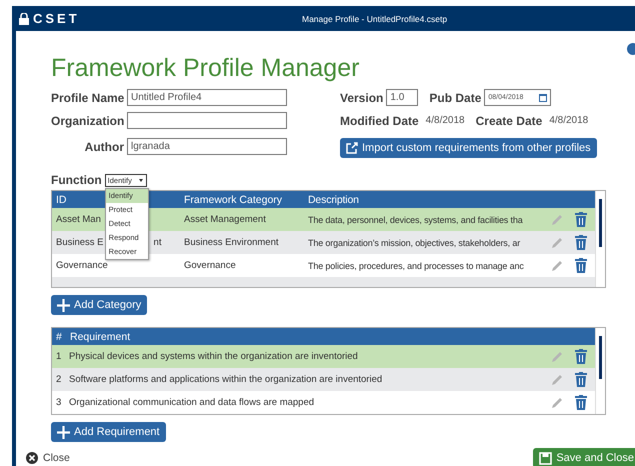 The image size is (635, 466). What do you see at coordinates (584, 457) in the screenshot?
I see `save-and-close-button: Save and Close` at bounding box center [584, 457].